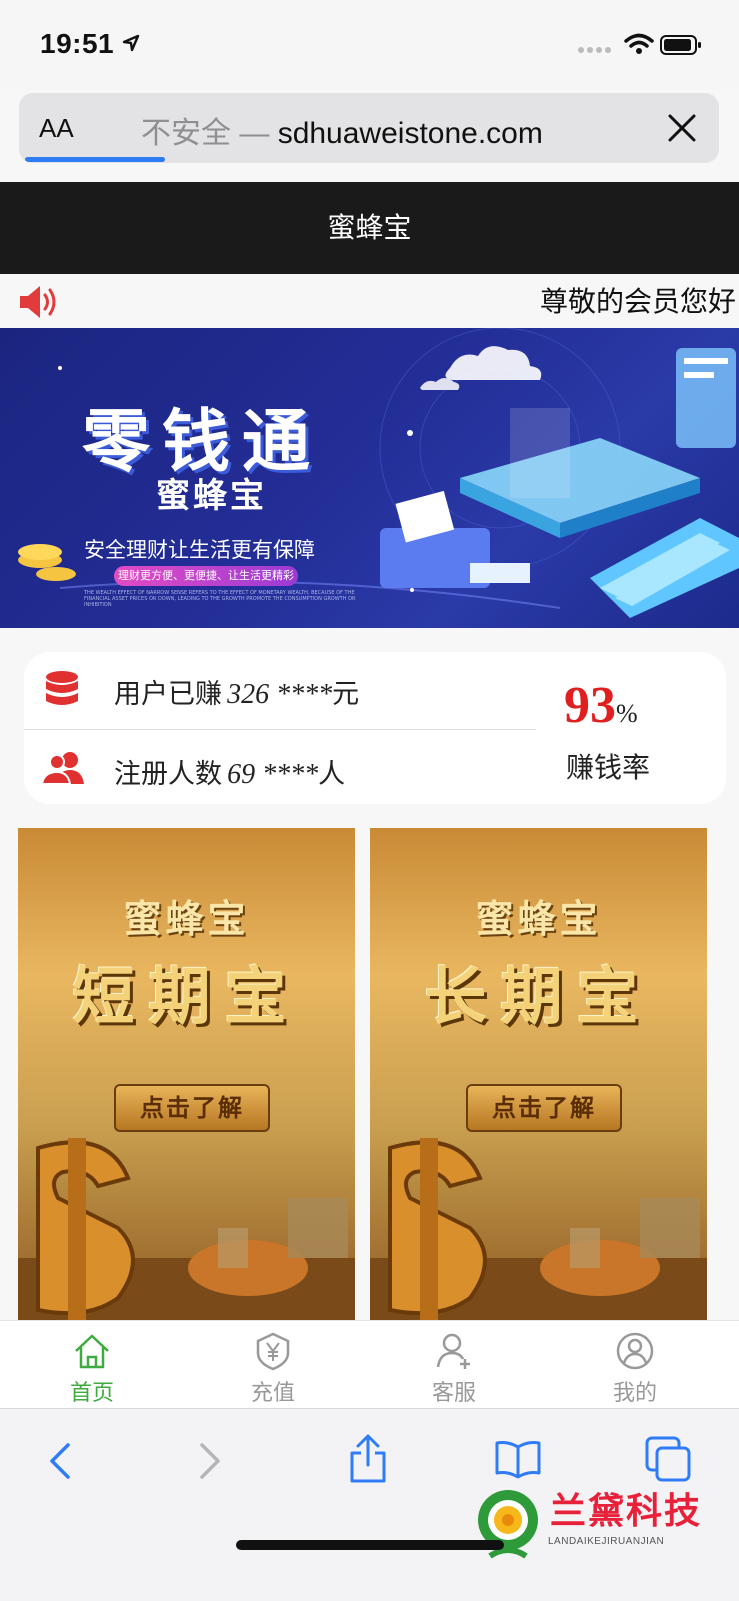  I want to click on users-value: 69 ****, so click(273, 774).